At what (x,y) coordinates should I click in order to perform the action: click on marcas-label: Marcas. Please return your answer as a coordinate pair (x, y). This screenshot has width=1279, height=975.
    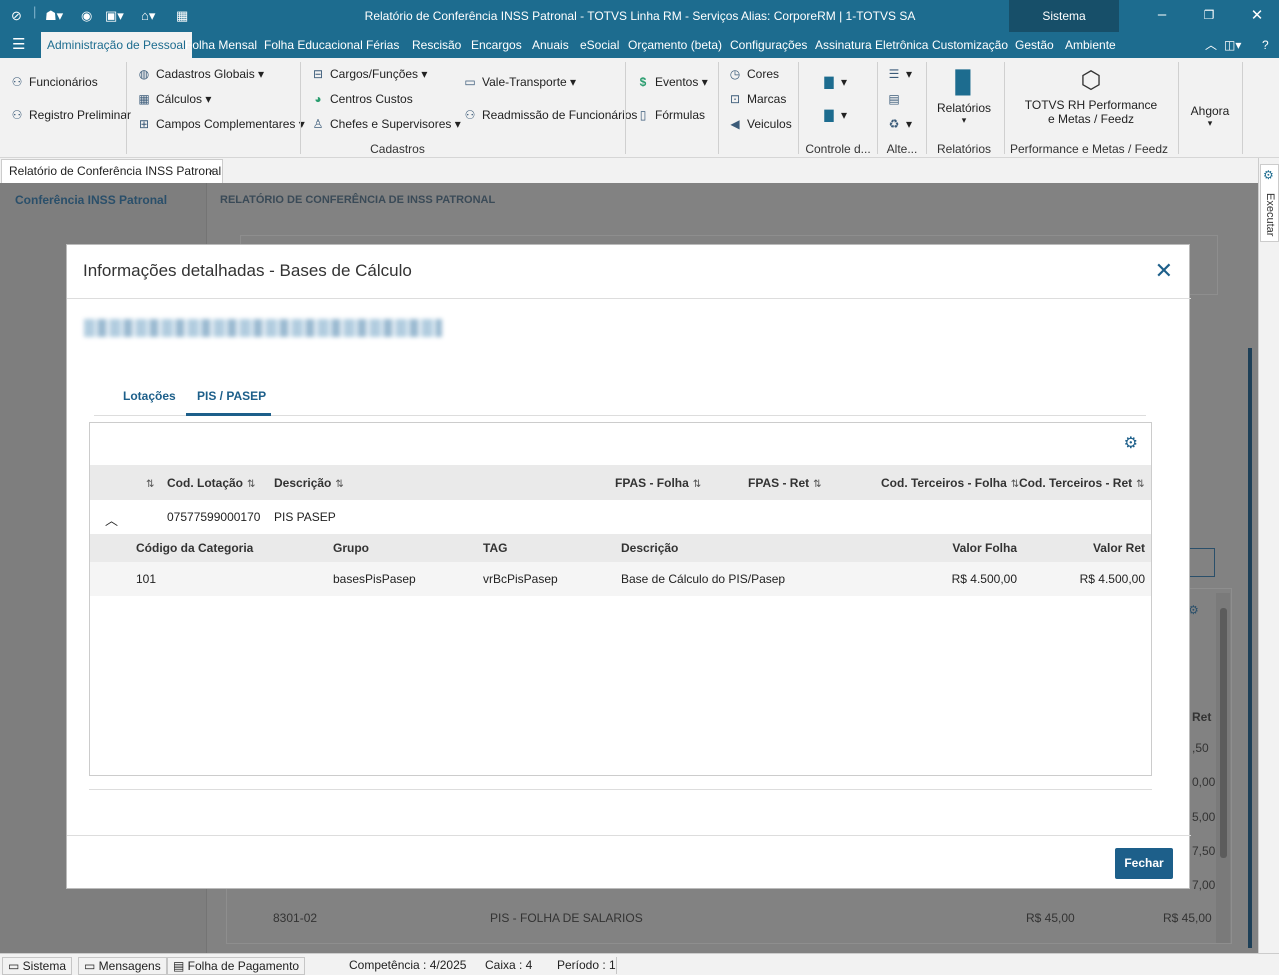
    Looking at the image, I should click on (767, 99).